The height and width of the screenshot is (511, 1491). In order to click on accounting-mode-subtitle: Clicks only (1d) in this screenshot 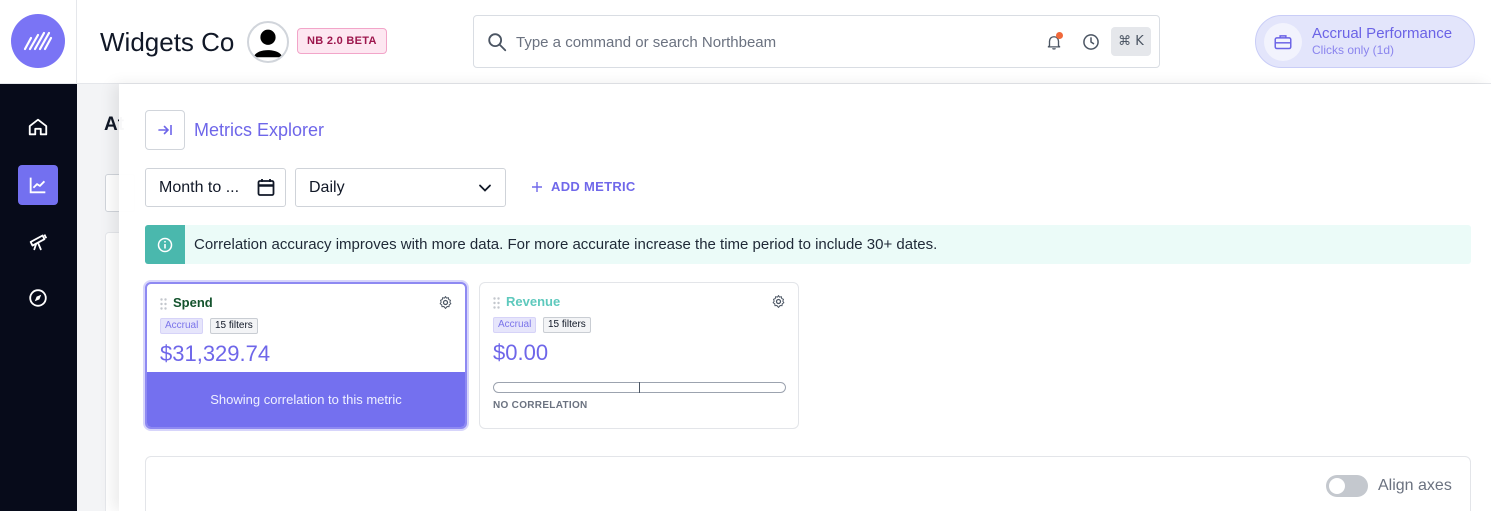, I will do `click(1353, 50)`.